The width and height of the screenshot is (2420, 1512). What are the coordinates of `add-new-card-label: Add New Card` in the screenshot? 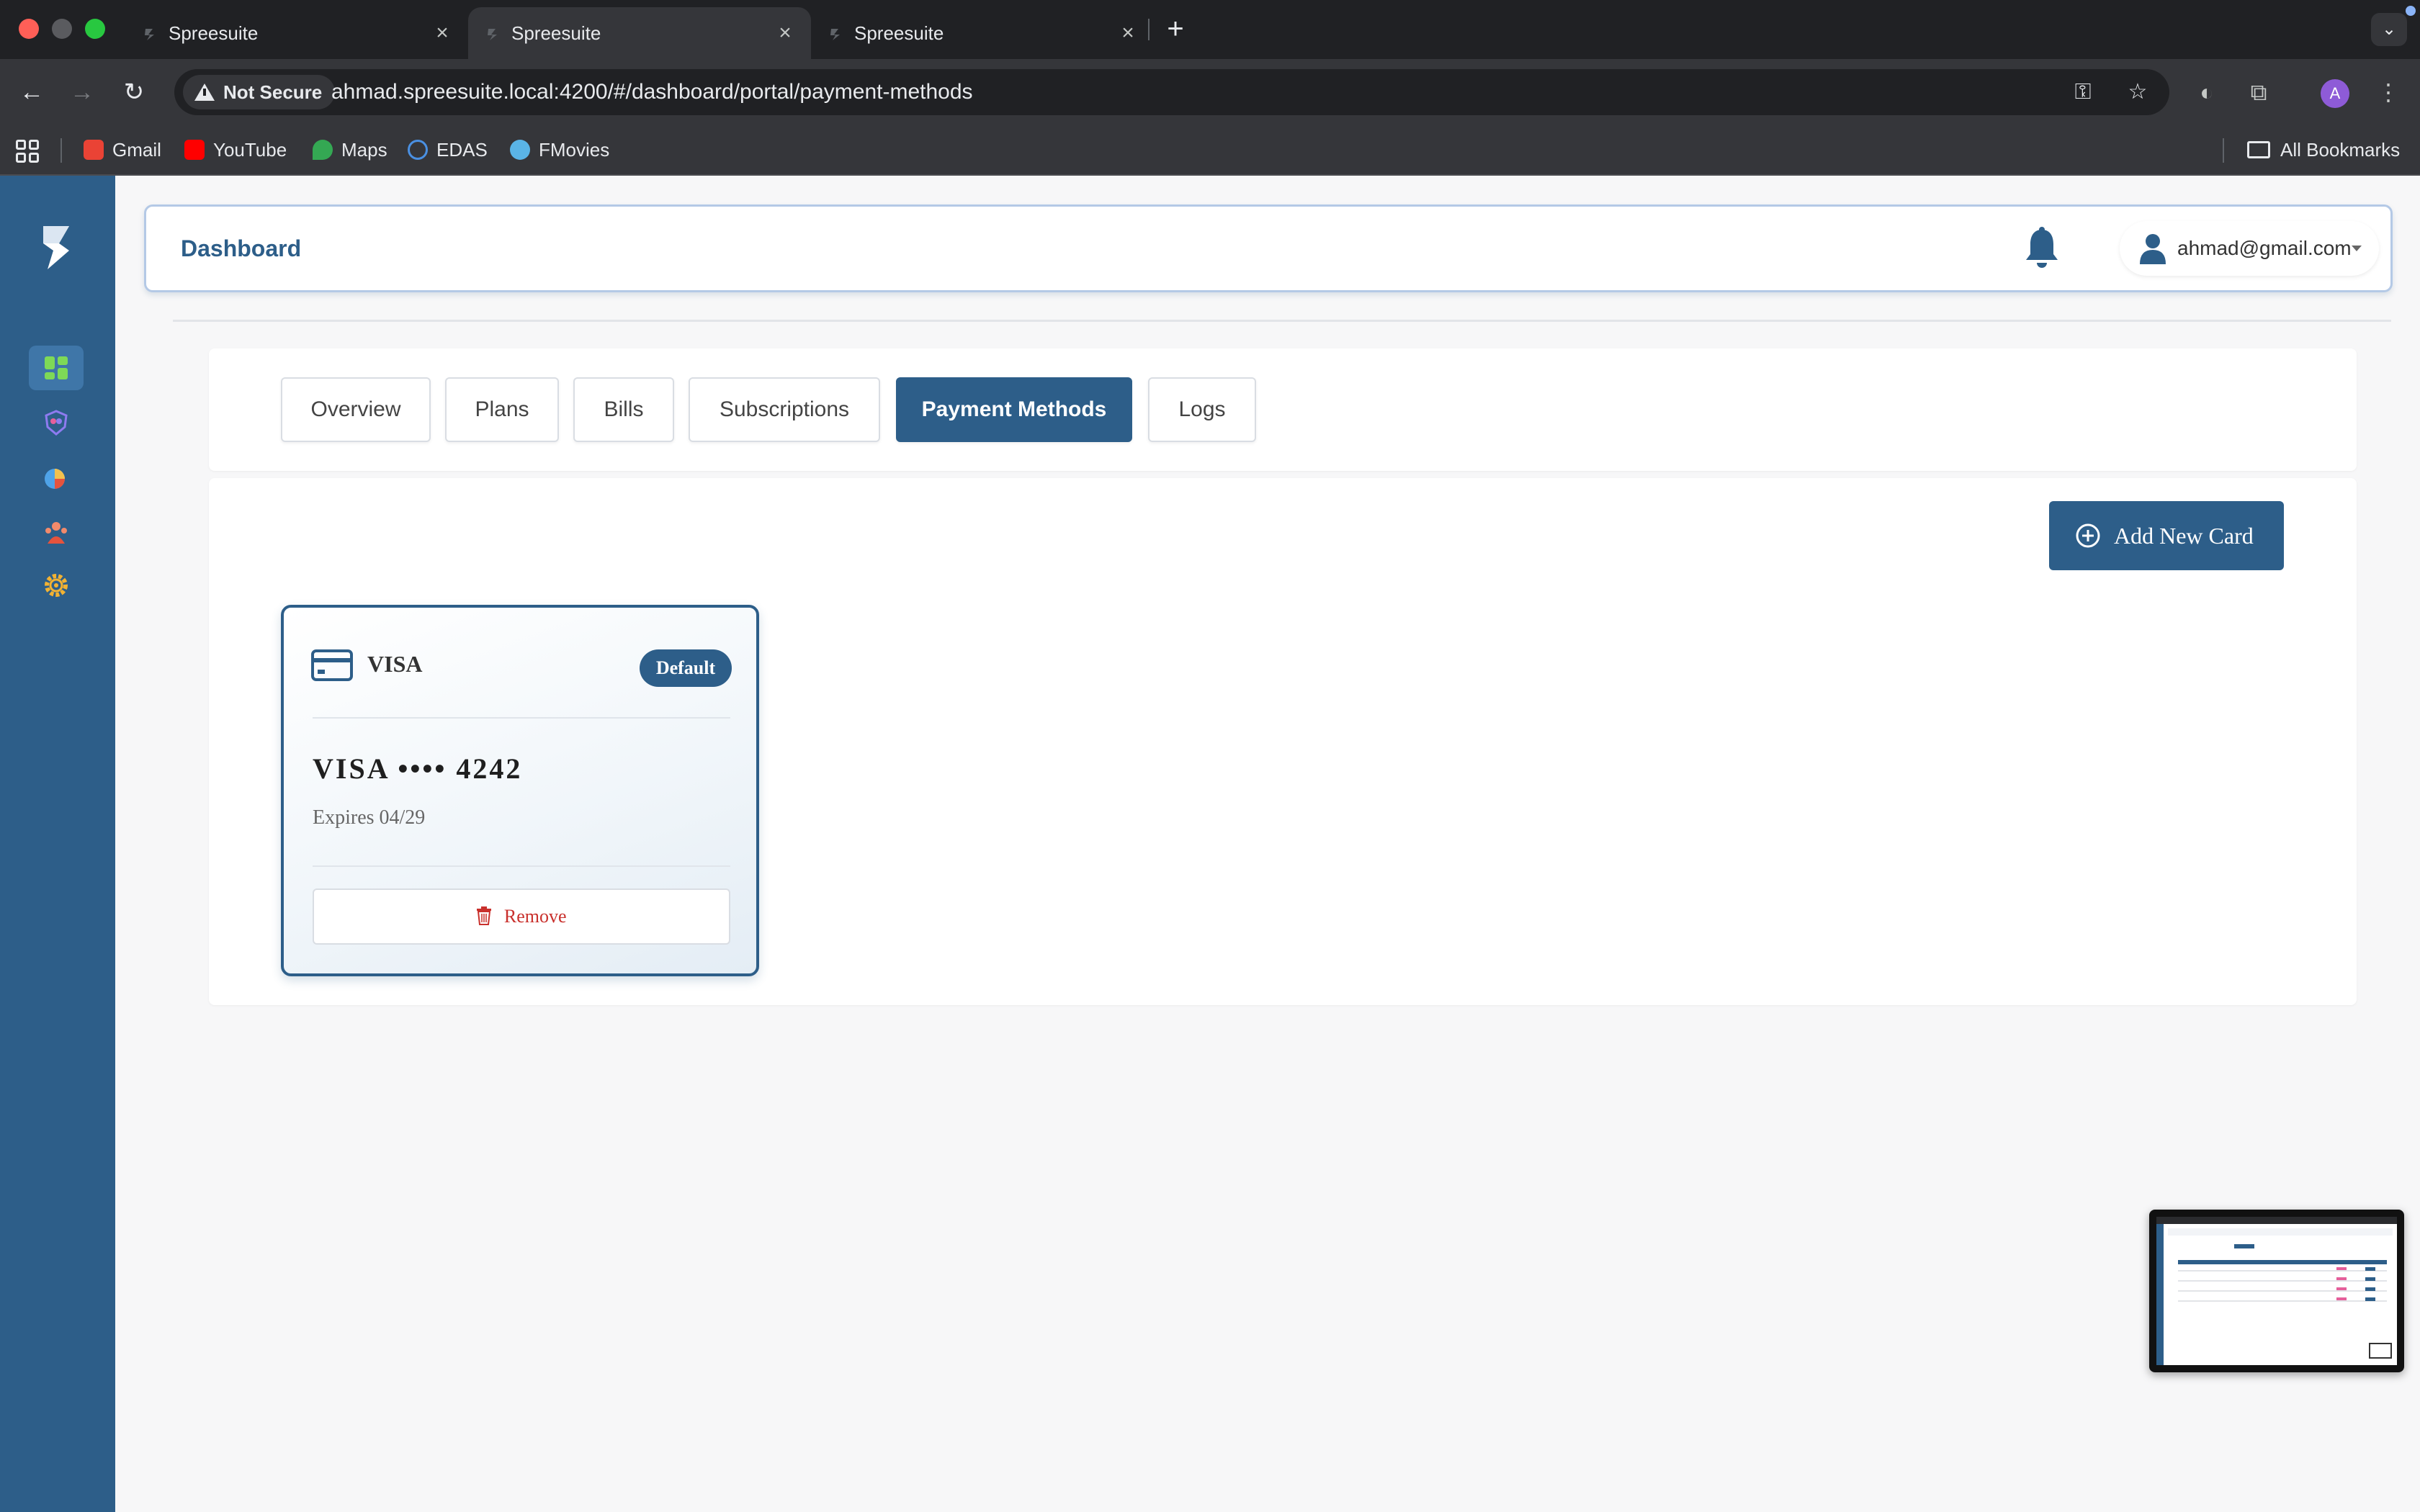 It's located at (2184, 536).